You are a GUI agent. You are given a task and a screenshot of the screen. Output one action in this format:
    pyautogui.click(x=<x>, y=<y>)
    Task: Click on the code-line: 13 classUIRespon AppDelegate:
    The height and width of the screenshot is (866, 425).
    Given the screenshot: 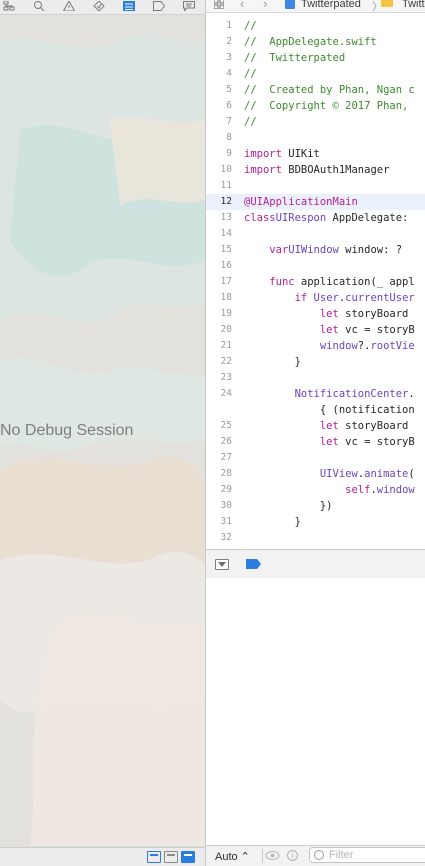 What is the action you would take?
    pyautogui.click(x=315, y=218)
    